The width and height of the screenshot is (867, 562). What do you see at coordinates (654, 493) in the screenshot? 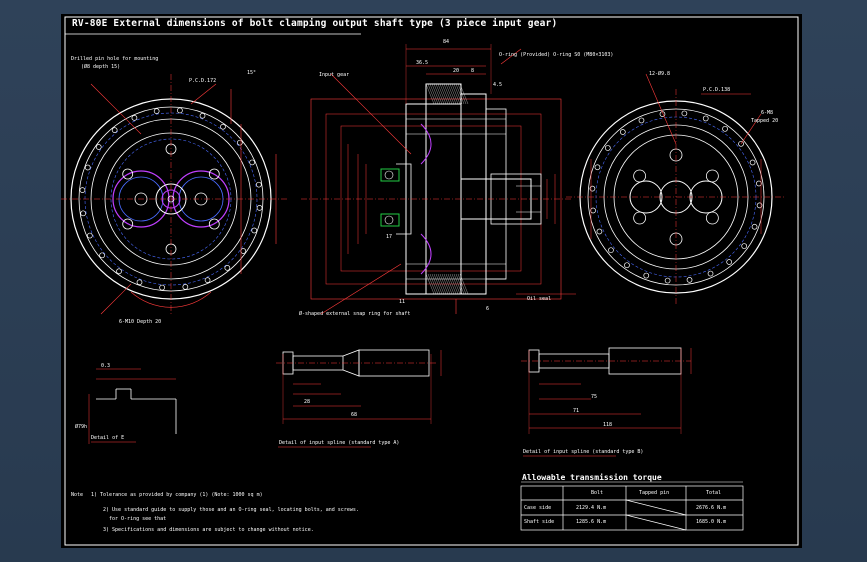
I see `table-header-tapped: Tapped pin` at bounding box center [654, 493].